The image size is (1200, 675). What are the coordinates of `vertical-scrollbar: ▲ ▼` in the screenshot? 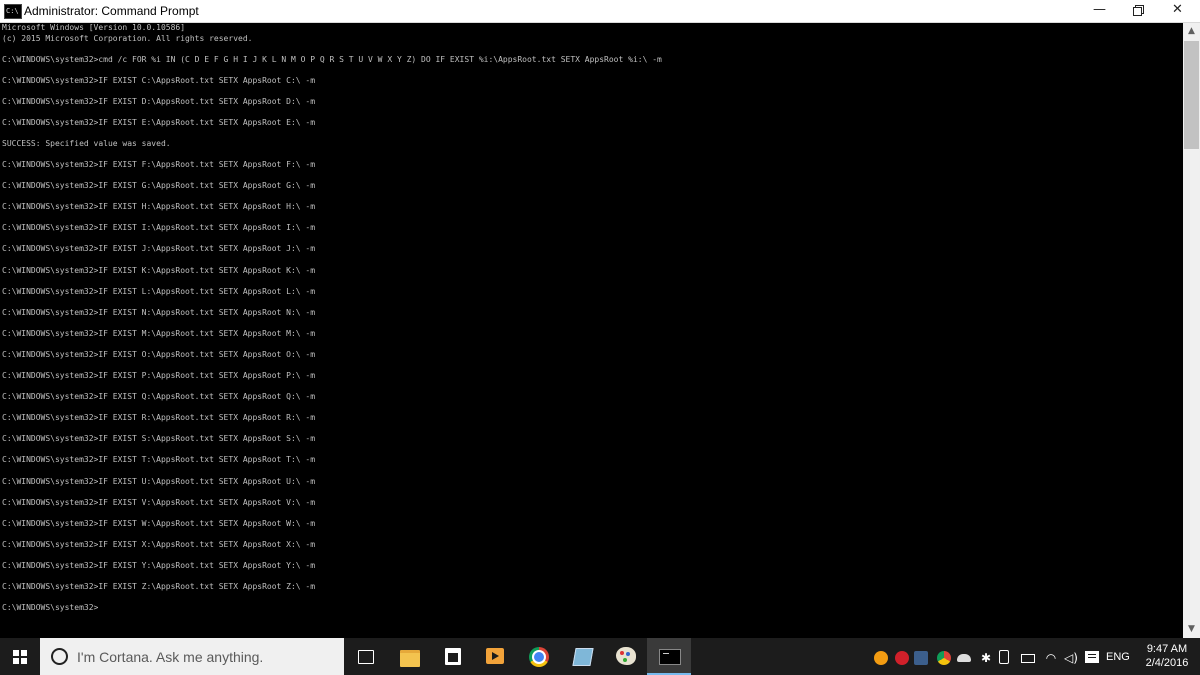 It's located at (1191, 330).